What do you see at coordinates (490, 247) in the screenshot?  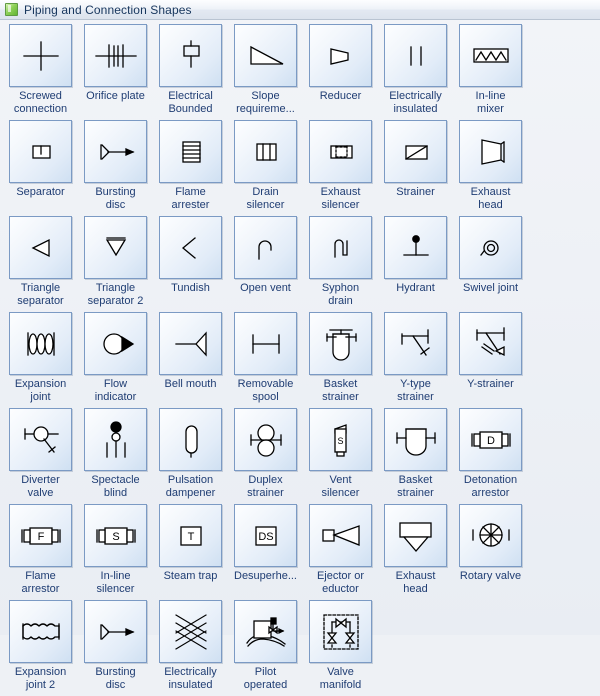 I see `swivel-joint-icon` at bounding box center [490, 247].